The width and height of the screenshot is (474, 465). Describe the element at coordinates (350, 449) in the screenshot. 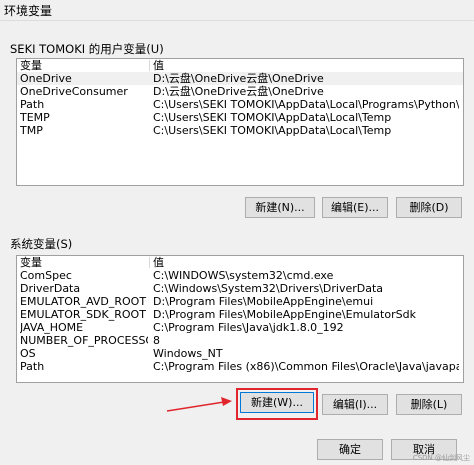

I see `ok-button: 确定` at that location.